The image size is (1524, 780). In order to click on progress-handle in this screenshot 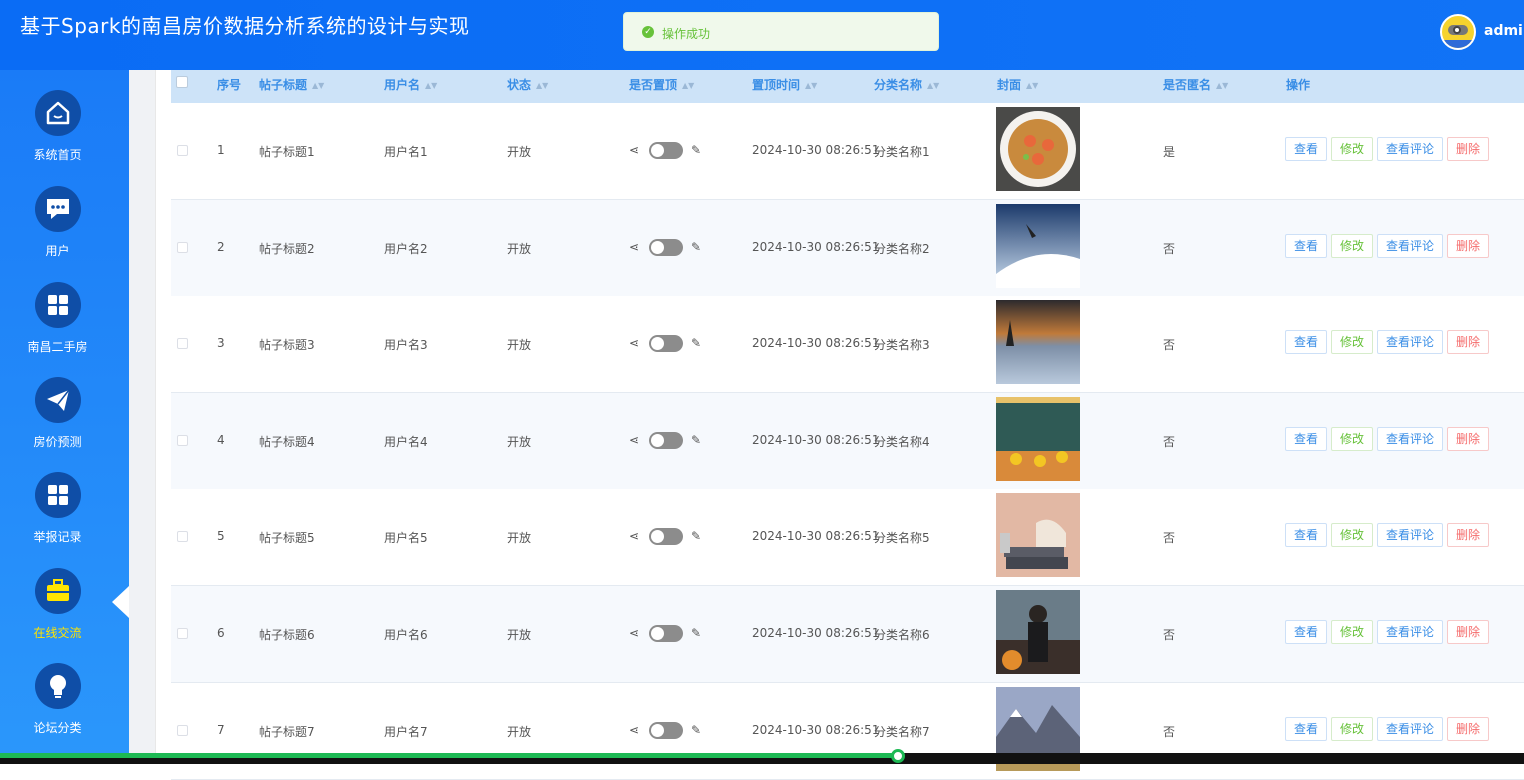, I will do `click(898, 756)`.